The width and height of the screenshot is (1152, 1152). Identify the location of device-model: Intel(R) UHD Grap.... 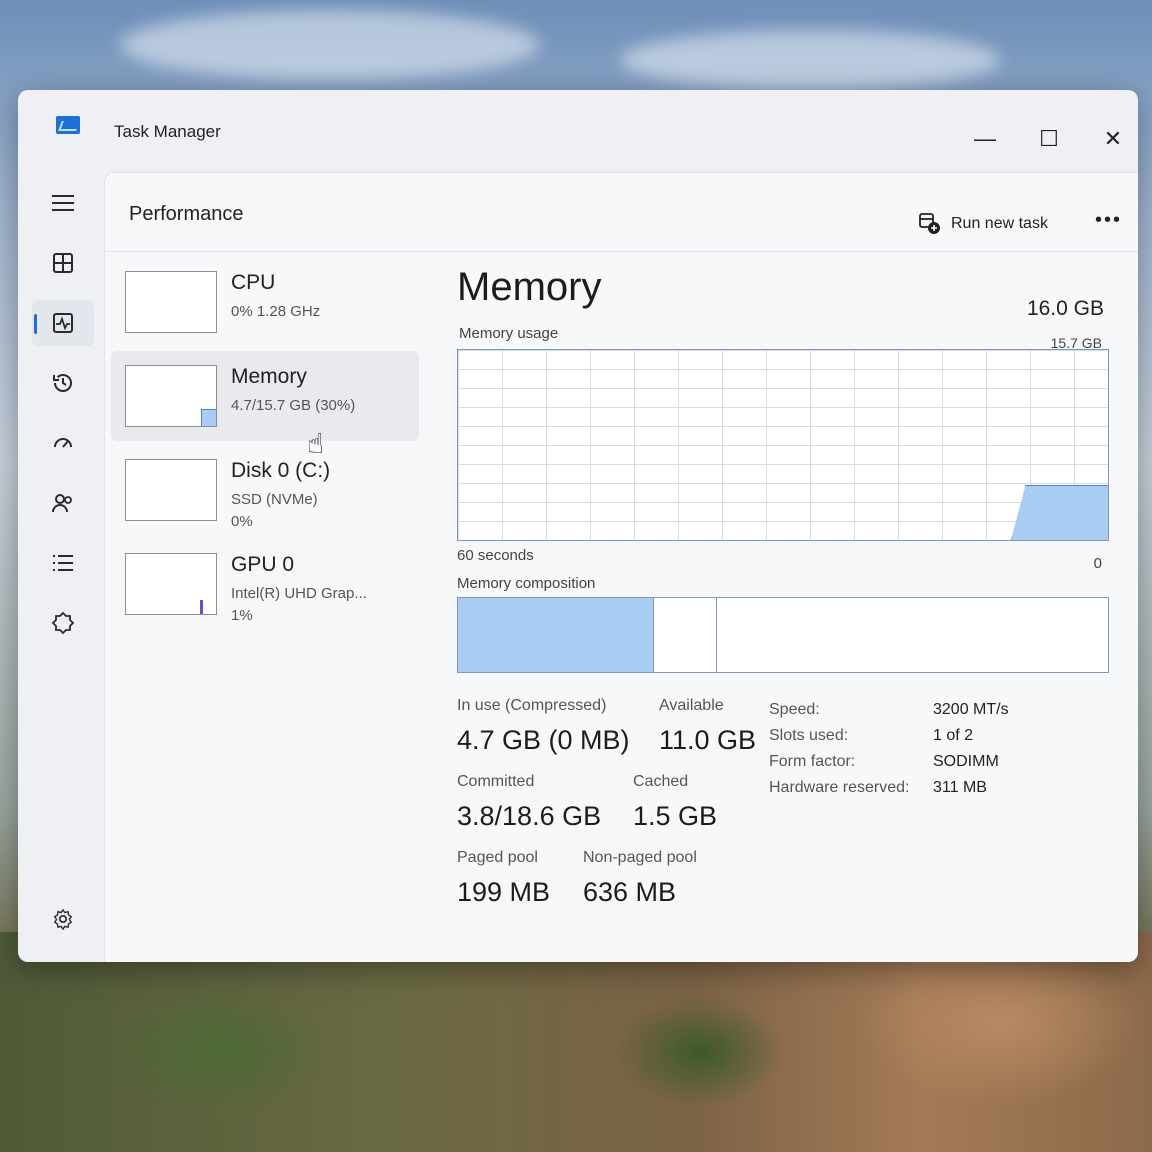
(299, 593).